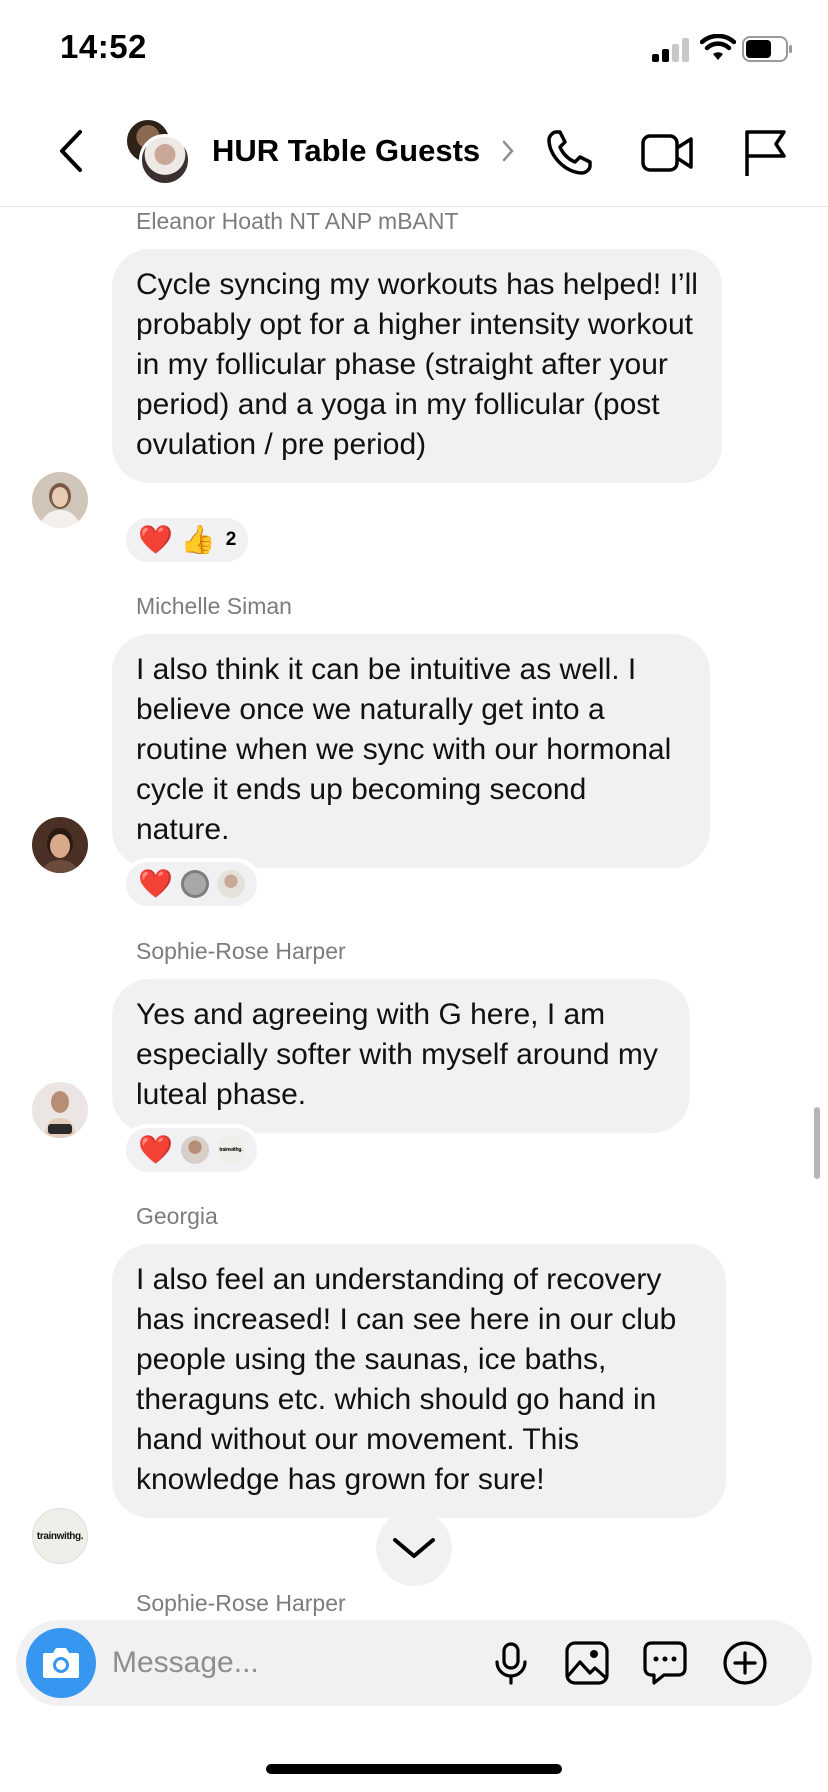 The width and height of the screenshot is (828, 1792). What do you see at coordinates (508, 151) in the screenshot?
I see `chevron-right-icon` at bounding box center [508, 151].